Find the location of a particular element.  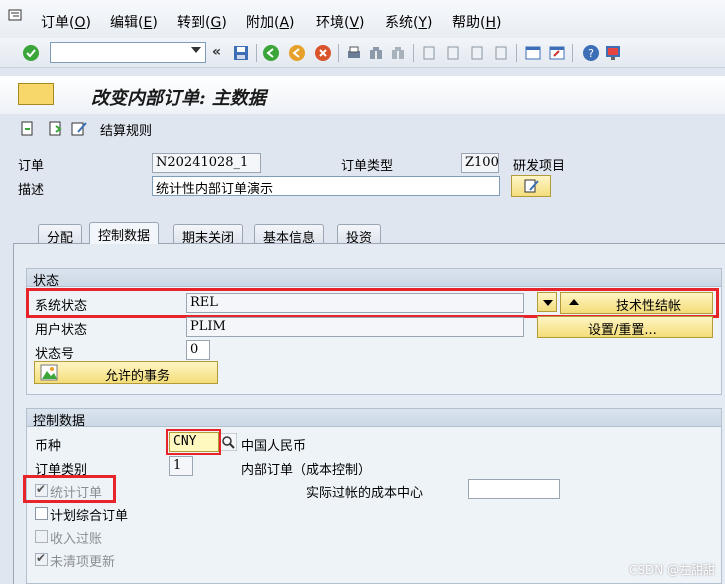

actual-cost-center-field is located at coordinates (514, 489).